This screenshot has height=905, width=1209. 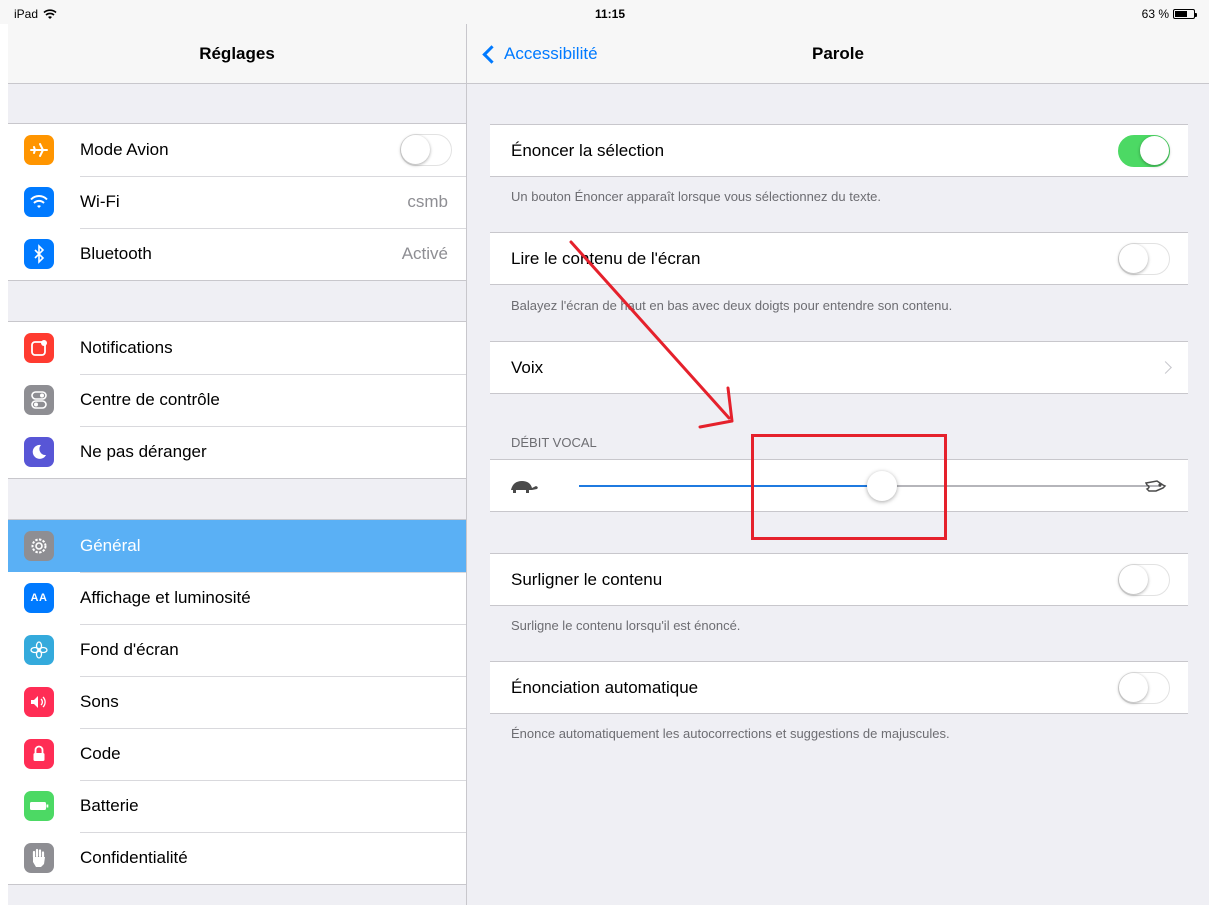 What do you see at coordinates (50, 13) in the screenshot?
I see `wifi-signal-icon` at bounding box center [50, 13].